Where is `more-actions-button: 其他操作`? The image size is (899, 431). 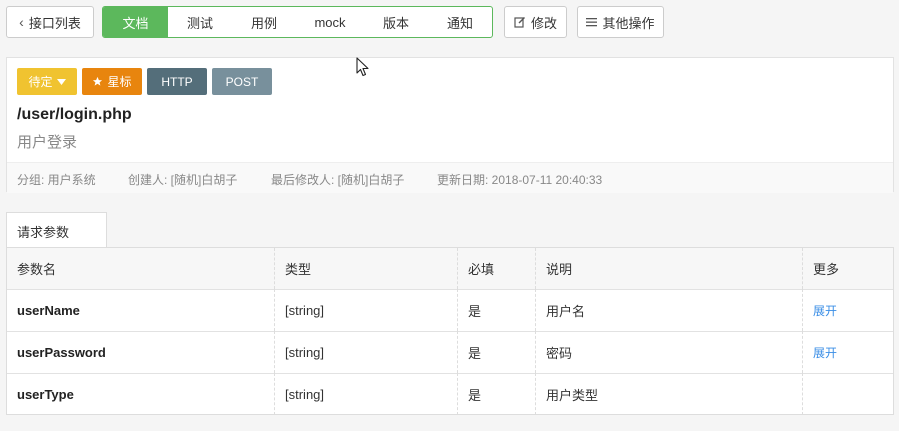
more-actions-button: 其他操作 is located at coordinates (620, 22).